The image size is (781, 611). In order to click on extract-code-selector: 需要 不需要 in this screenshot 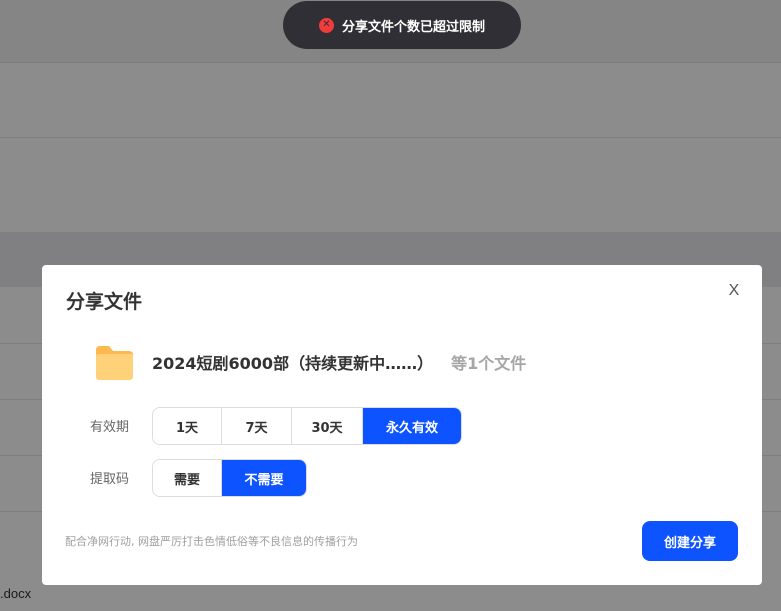, I will do `click(229, 478)`.